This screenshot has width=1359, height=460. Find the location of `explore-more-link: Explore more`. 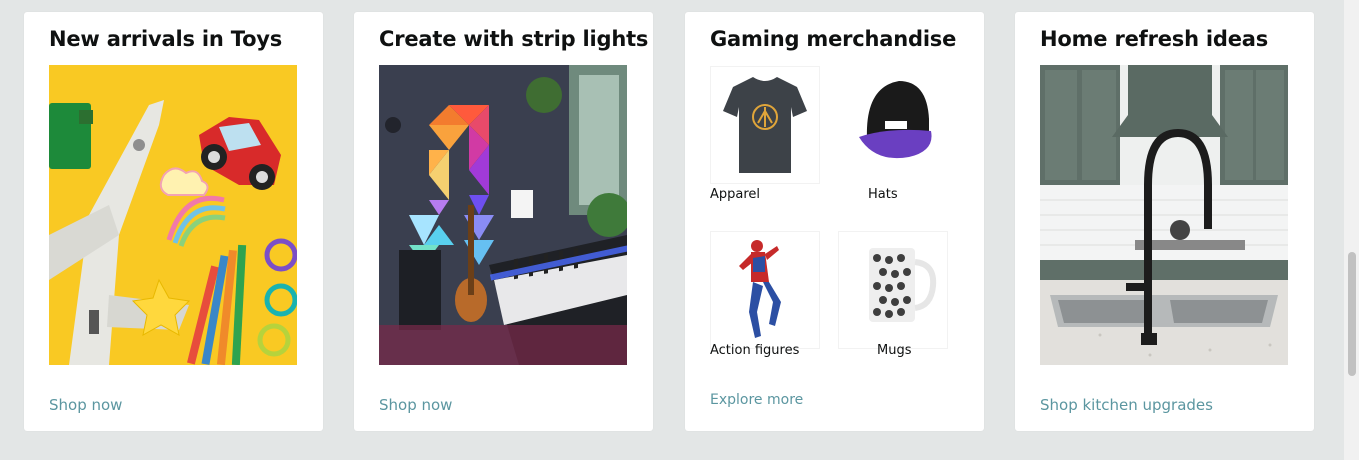

explore-more-link: Explore more is located at coordinates (756, 400).